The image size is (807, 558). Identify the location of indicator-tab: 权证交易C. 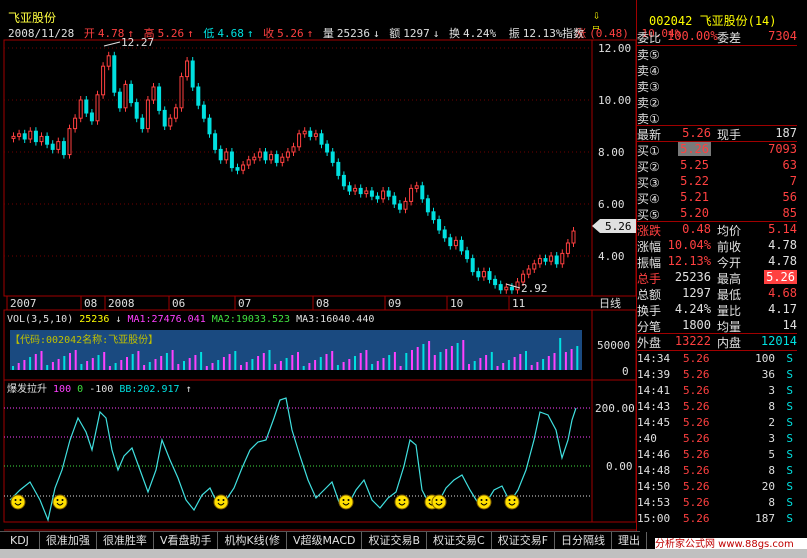
(459, 541).